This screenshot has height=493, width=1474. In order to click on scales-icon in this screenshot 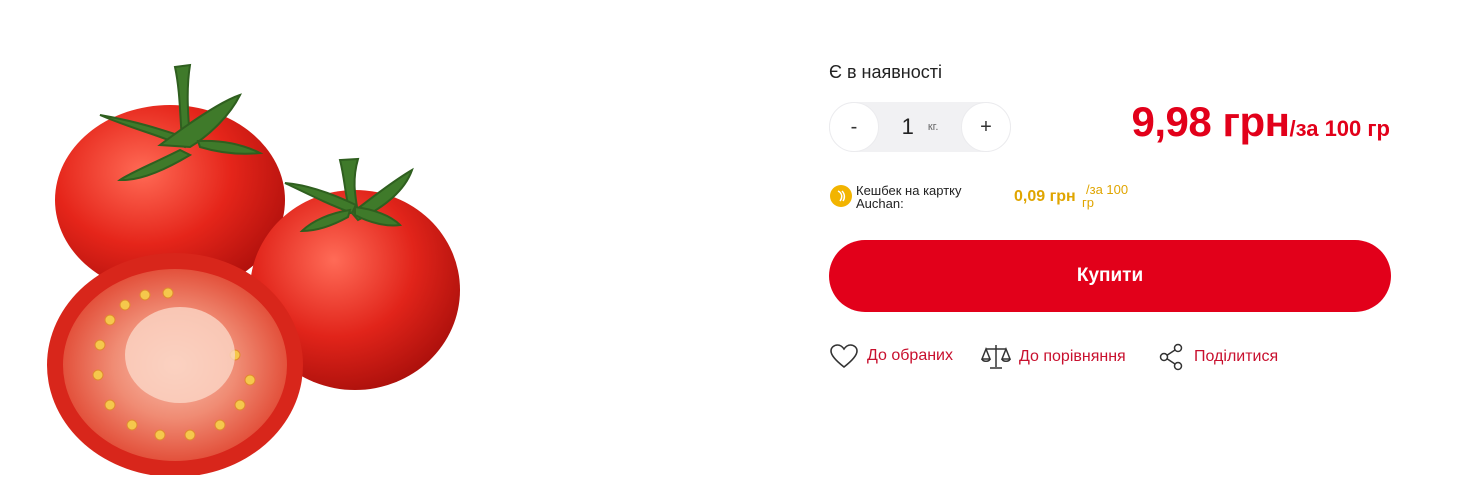, I will do `click(996, 357)`.